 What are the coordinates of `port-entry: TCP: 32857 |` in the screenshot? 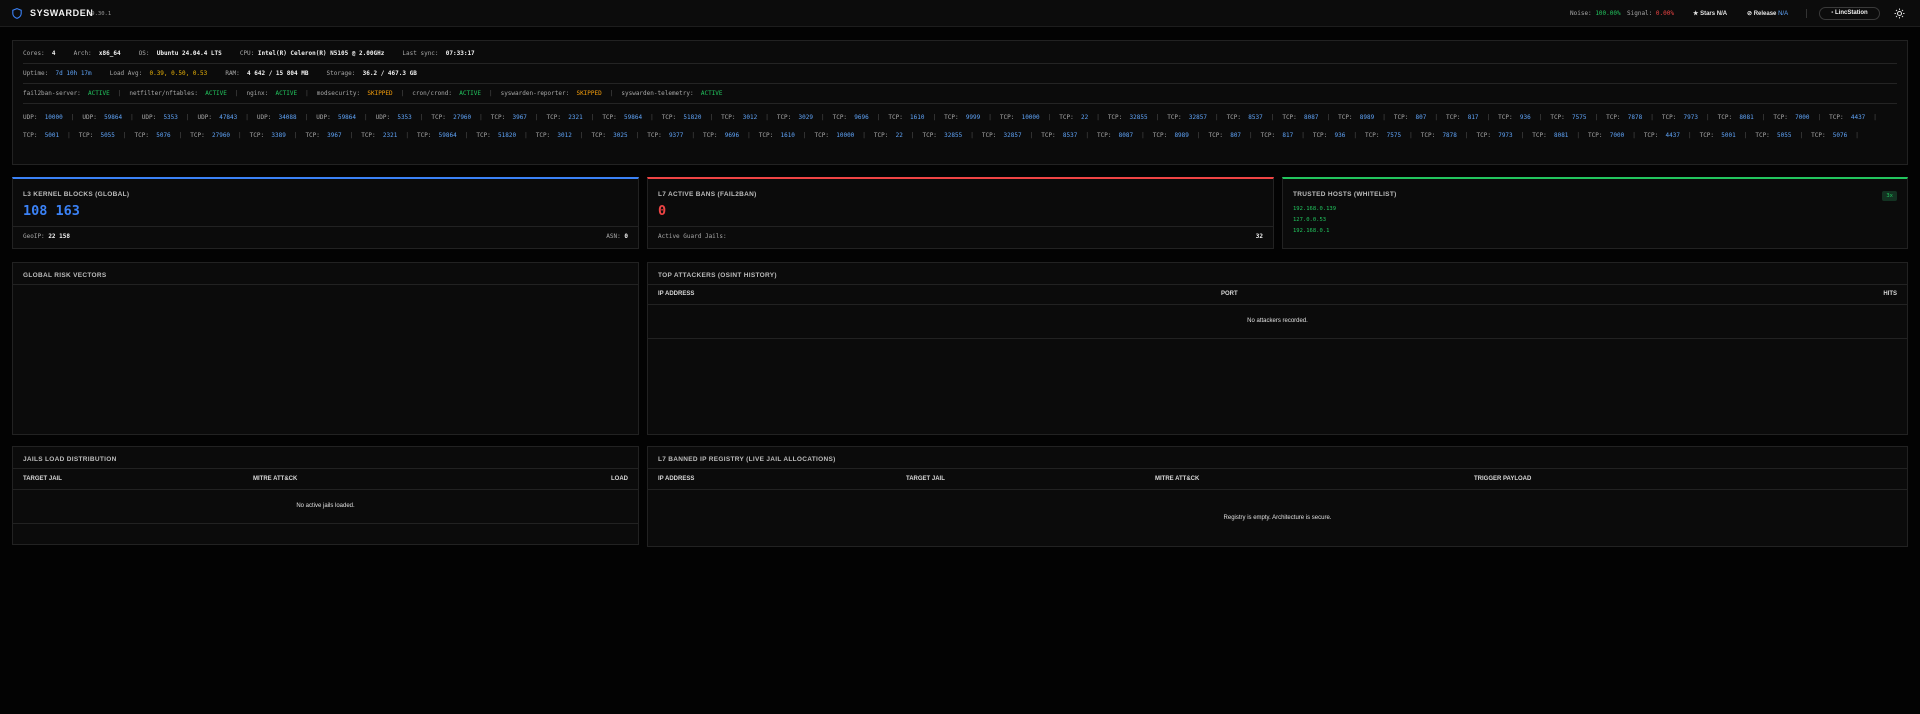 It's located at (1196, 118).